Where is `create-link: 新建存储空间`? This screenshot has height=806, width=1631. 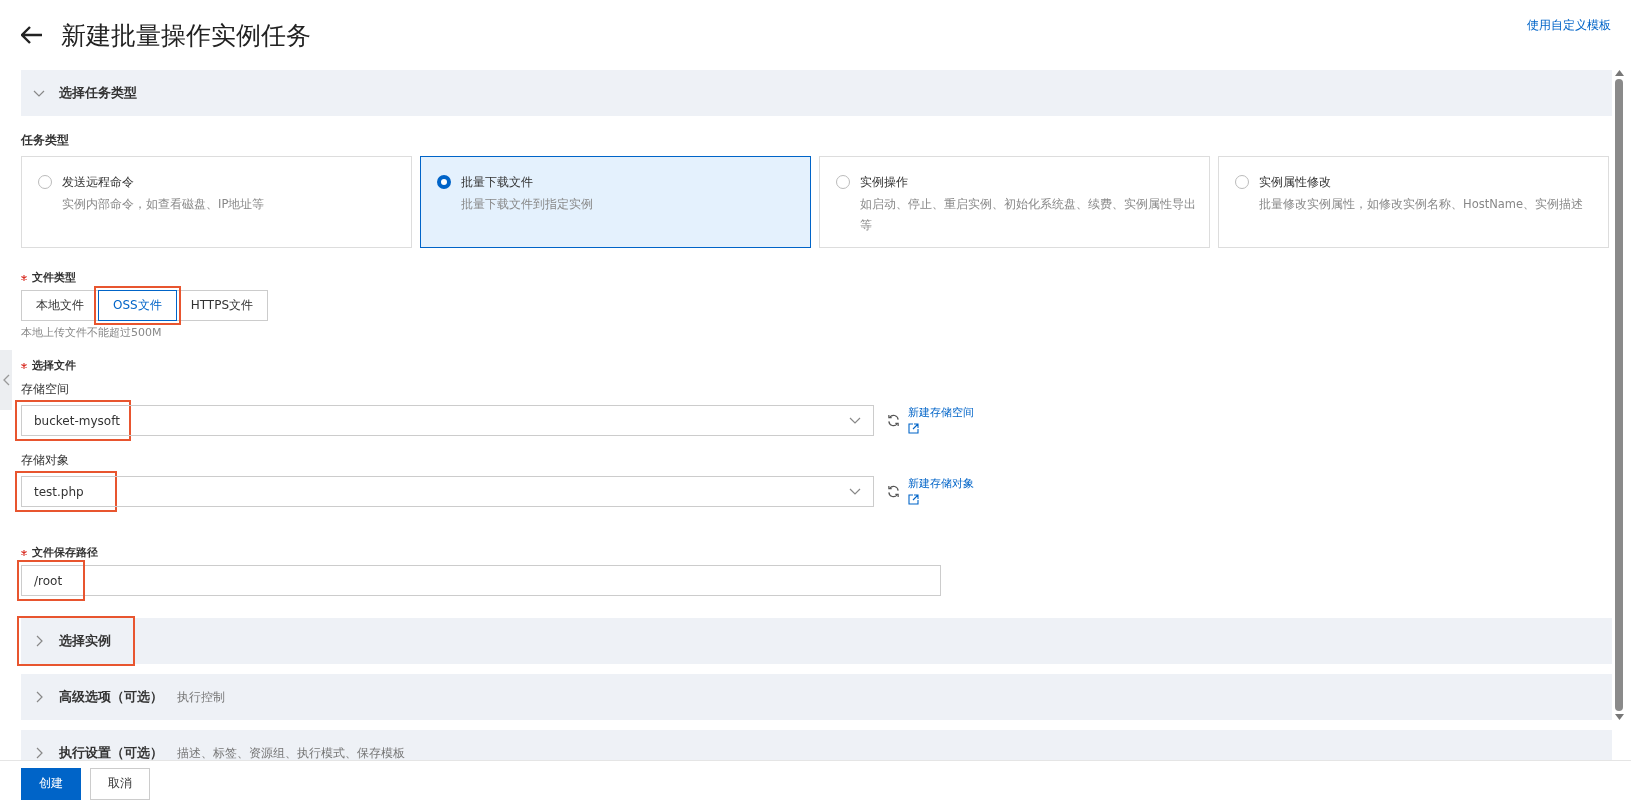 create-link: 新建存储空间 is located at coordinates (941, 412).